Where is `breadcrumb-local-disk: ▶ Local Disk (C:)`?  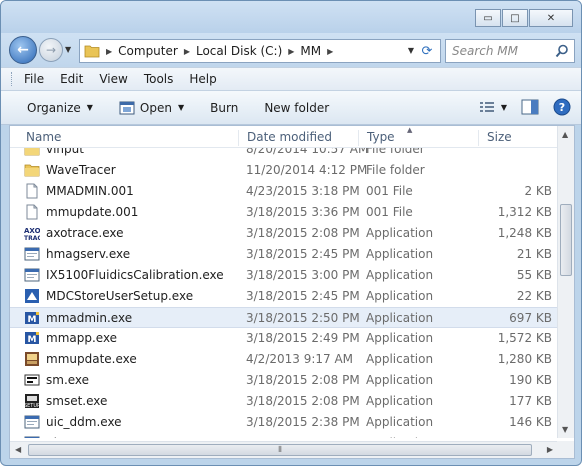 breadcrumb-local-disk: ▶ Local Disk (C:) is located at coordinates (233, 51).